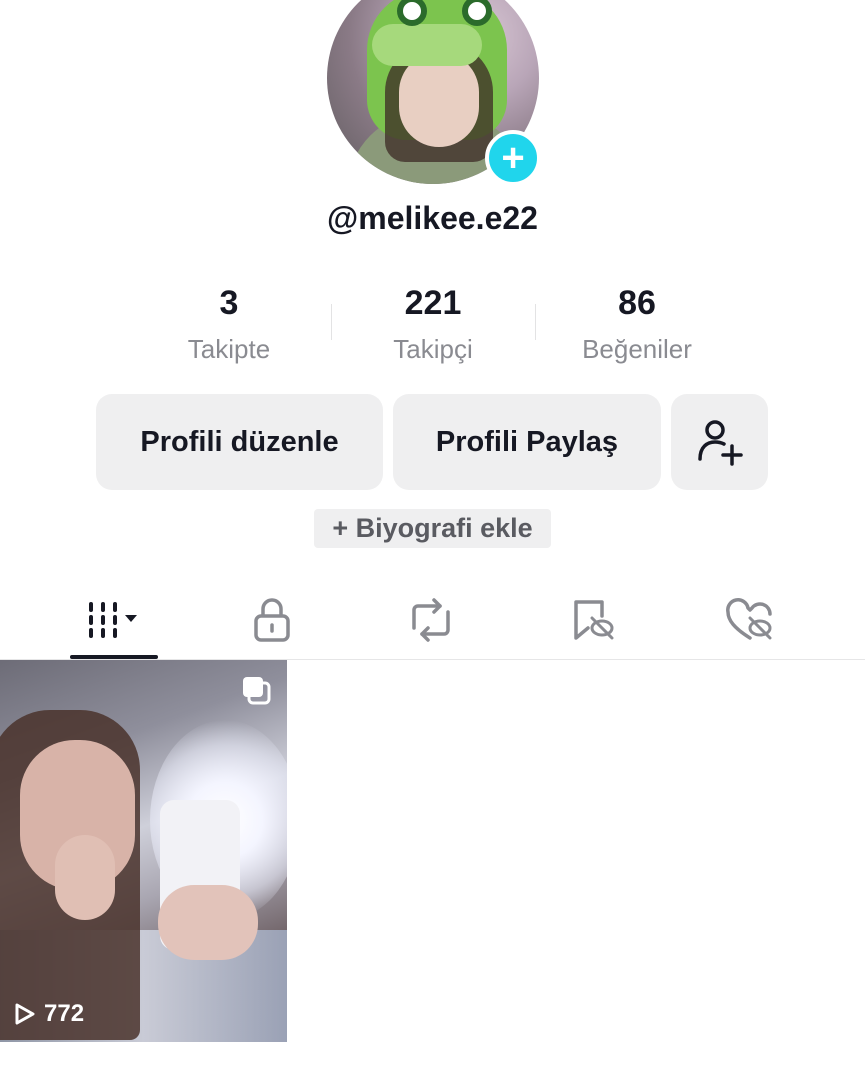  What do you see at coordinates (427, 45) in the screenshot?
I see `avatar-blur-patch` at bounding box center [427, 45].